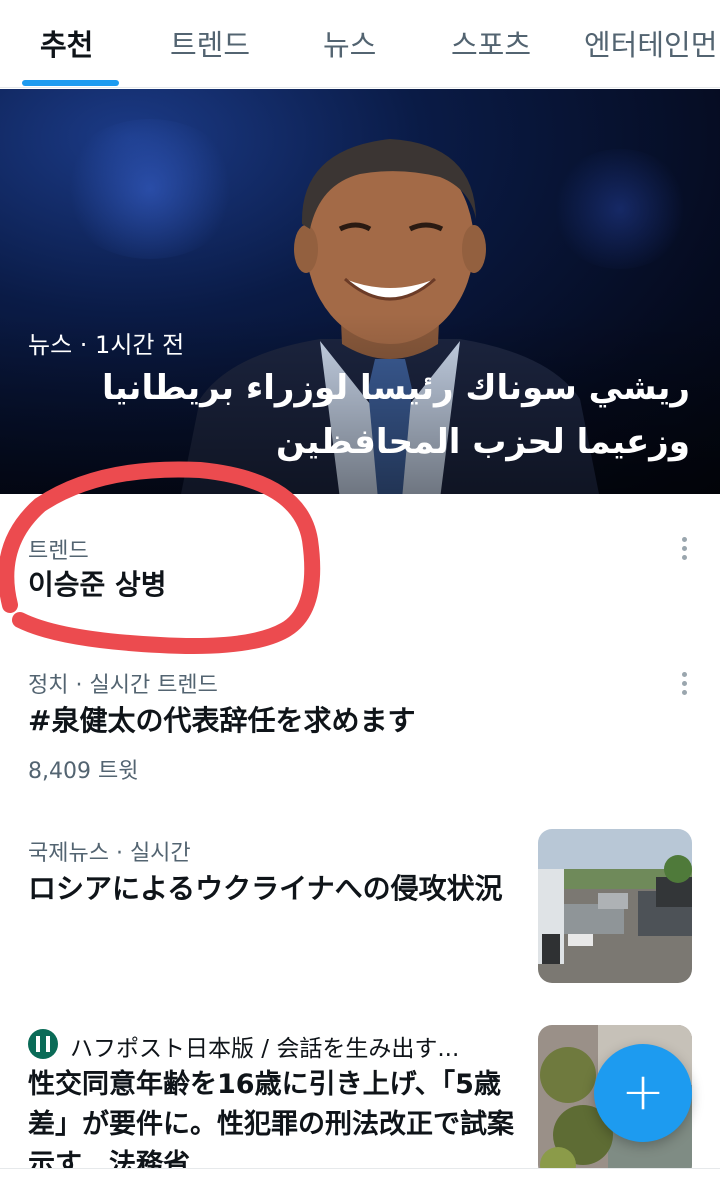 Image resolution: width=720 pixels, height=1200 pixels. What do you see at coordinates (360, 1184) in the screenshot?
I see `bottom-bar` at bounding box center [360, 1184].